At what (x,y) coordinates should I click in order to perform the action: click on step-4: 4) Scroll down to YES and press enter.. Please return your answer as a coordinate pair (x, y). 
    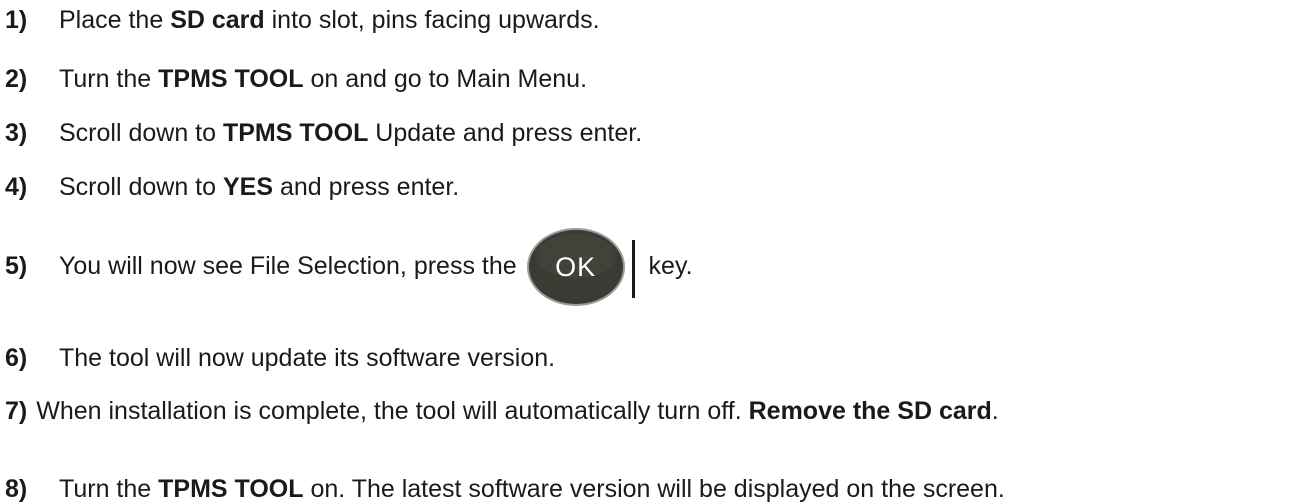
    Looking at the image, I should click on (232, 187).